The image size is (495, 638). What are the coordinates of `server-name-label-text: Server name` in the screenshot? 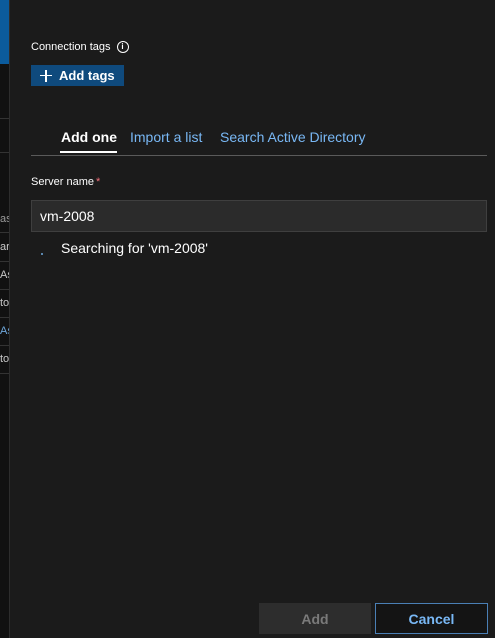 It's located at (62, 182).